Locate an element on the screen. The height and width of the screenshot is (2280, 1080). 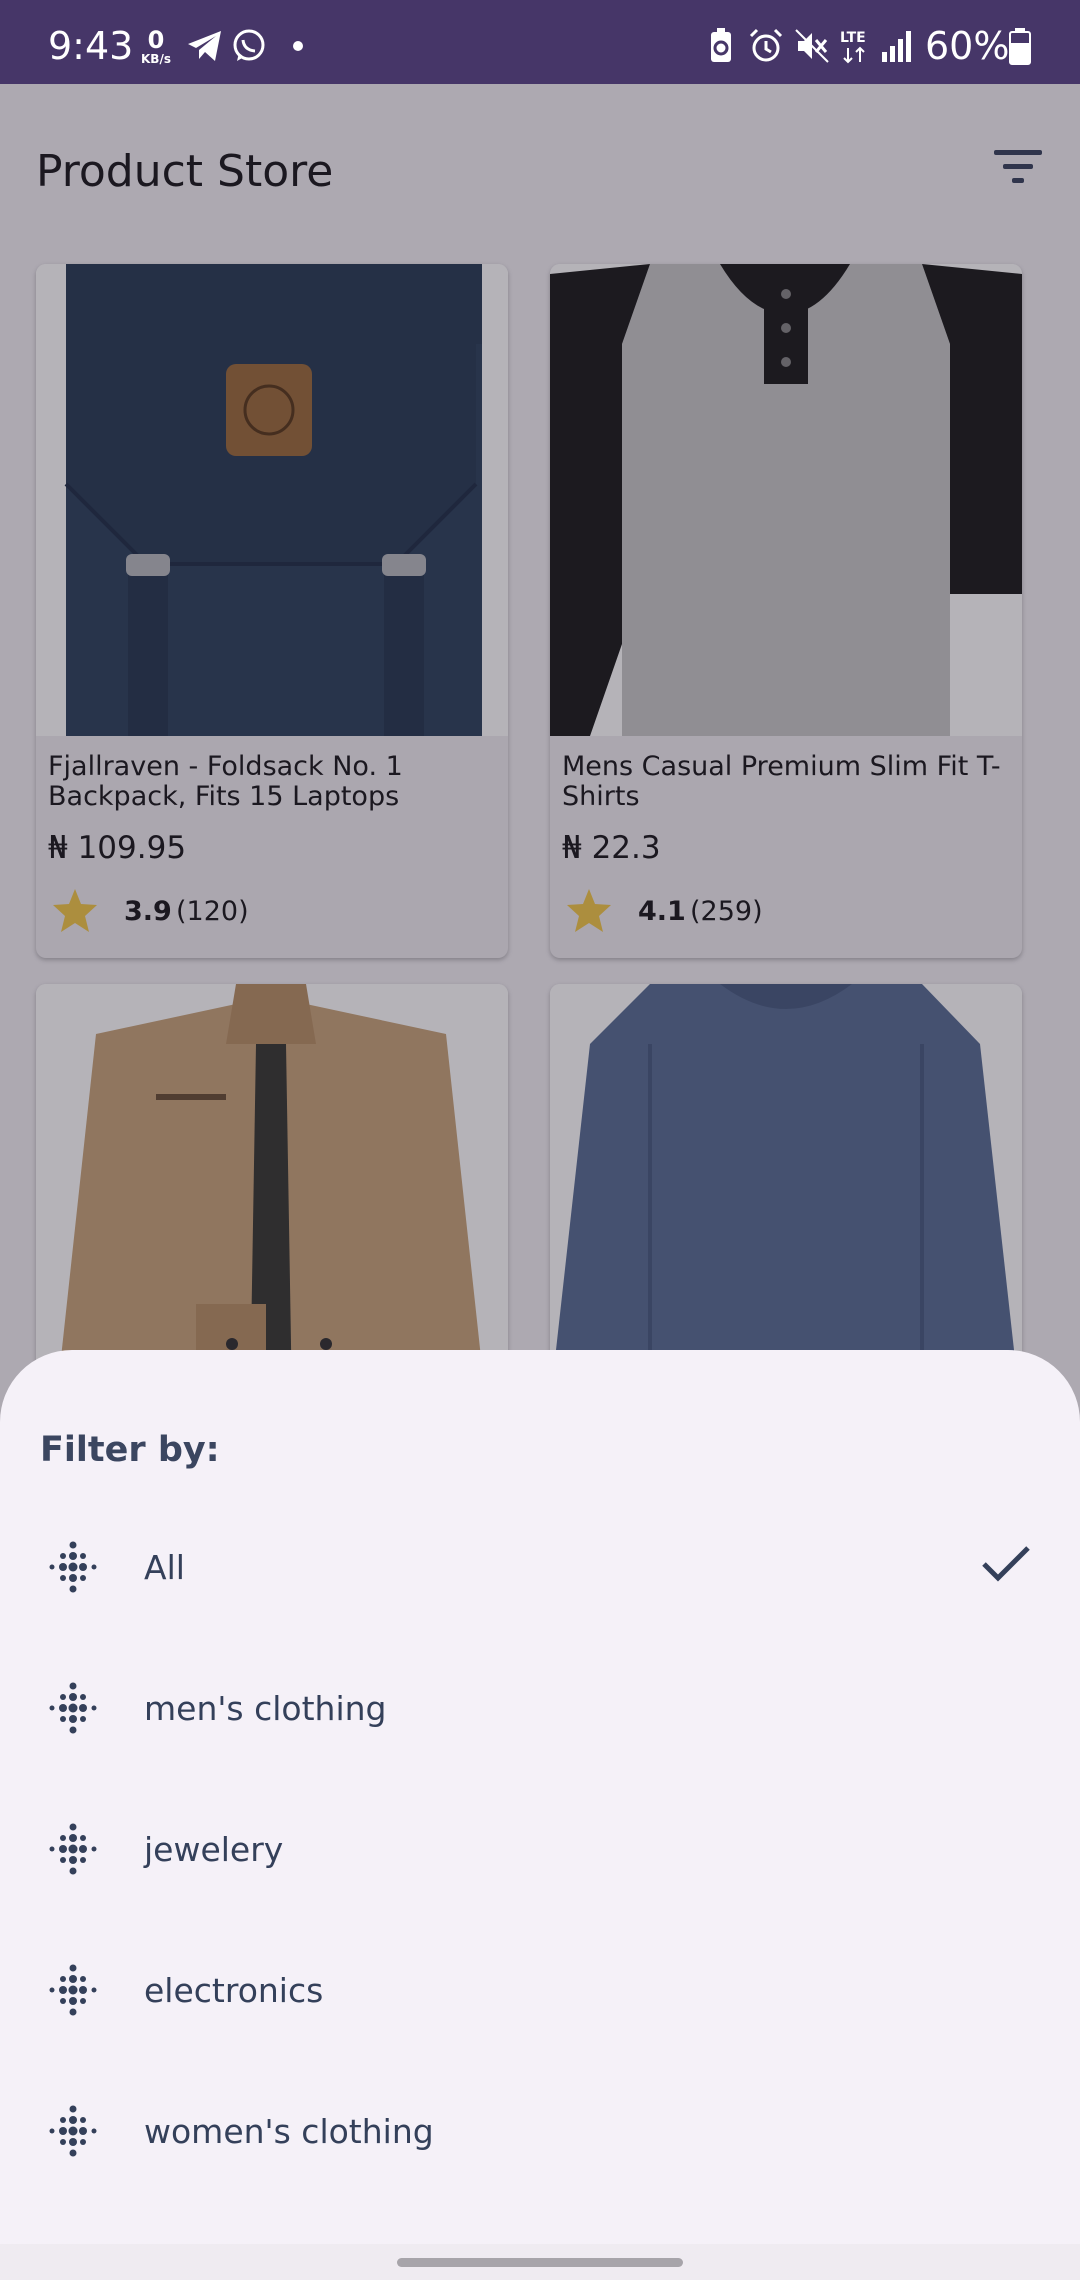
battery-percent: 60% is located at coordinates (967, 46).